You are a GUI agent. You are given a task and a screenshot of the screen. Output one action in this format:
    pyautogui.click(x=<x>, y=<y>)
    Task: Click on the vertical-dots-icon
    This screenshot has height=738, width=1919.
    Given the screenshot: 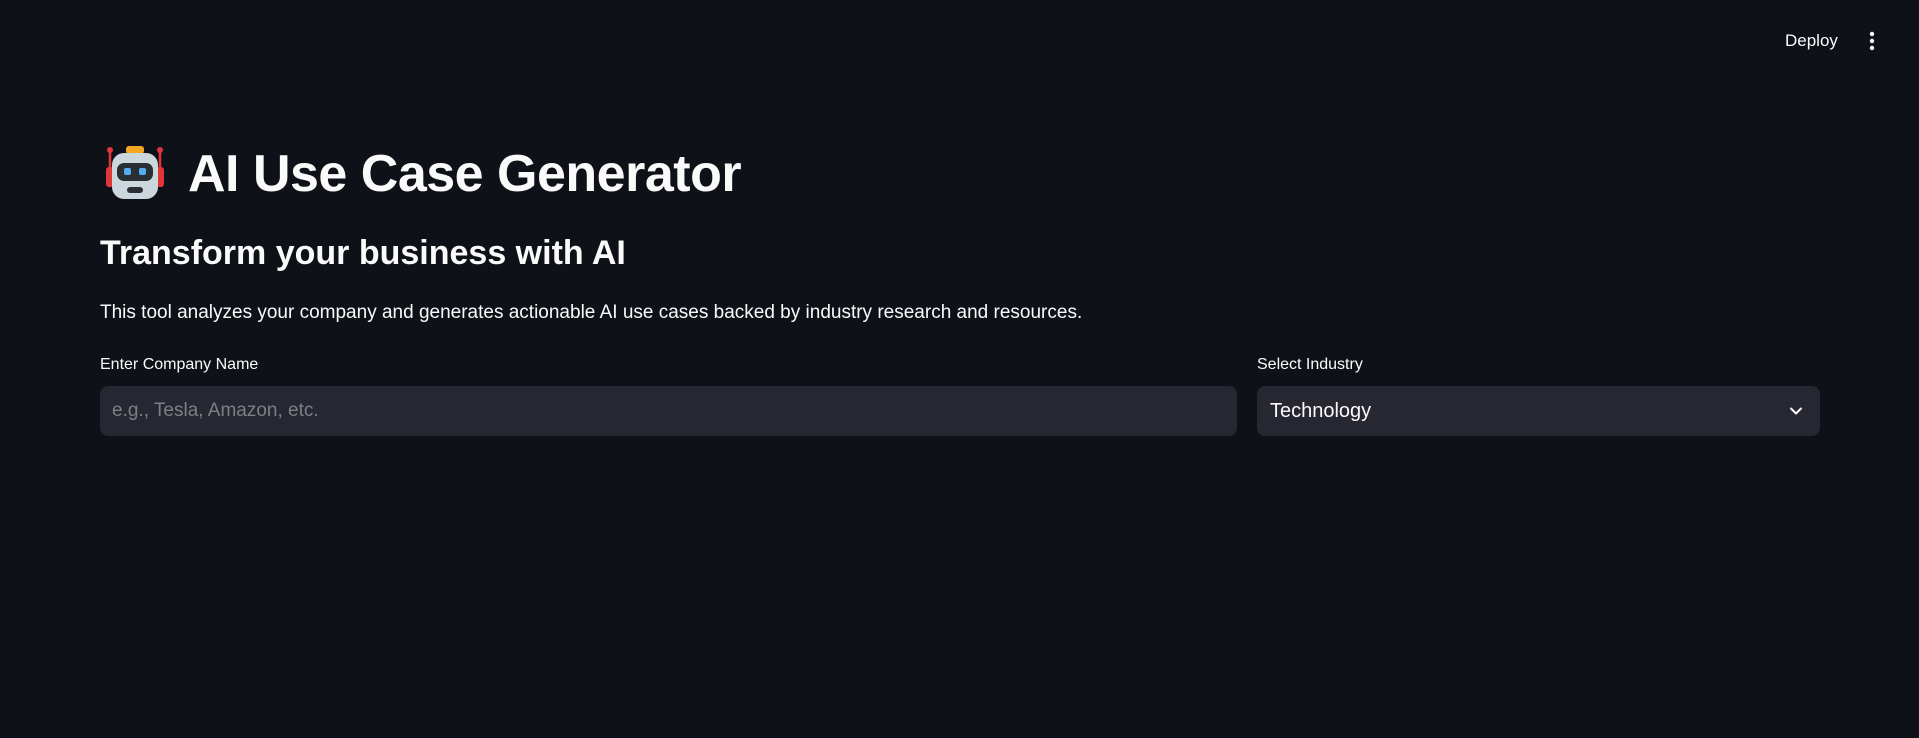 What is the action you would take?
    pyautogui.click(x=1872, y=41)
    